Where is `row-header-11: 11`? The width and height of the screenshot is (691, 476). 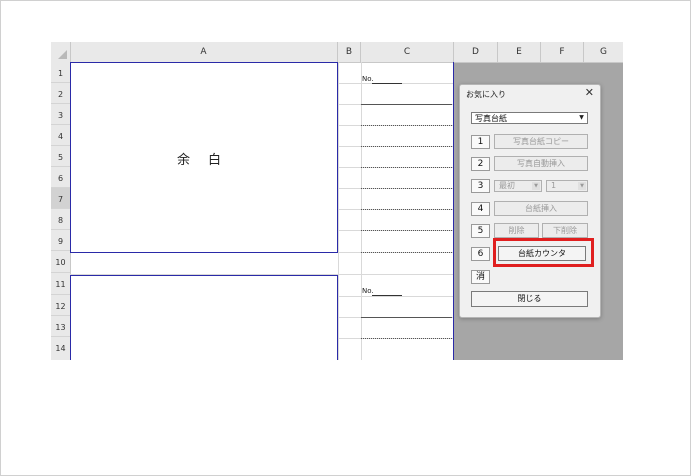
row-header-11: 11 is located at coordinates (60, 284).